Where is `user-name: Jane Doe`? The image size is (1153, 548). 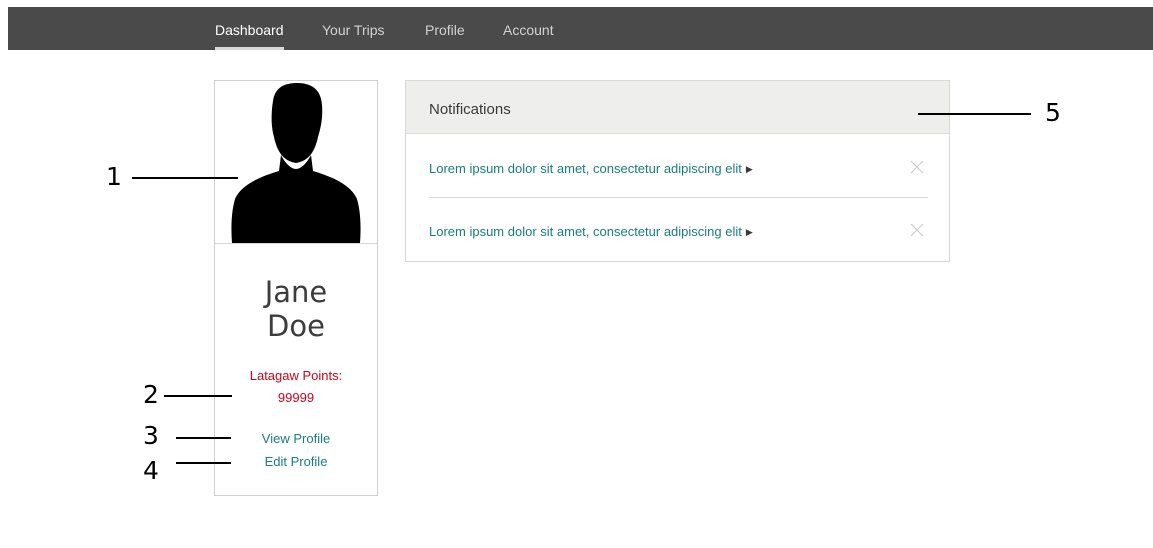 user-name: Jane Doe is located at coordinates (296, 309).